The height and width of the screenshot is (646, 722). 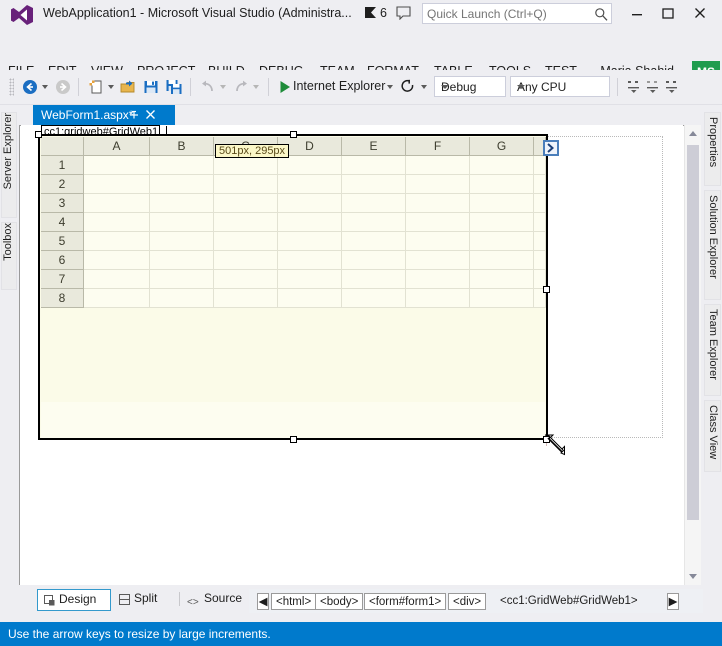 What do you see at coordinates (246, 222) in the screenshot?
I see `cell-C4` at bounding box center [246, 222].